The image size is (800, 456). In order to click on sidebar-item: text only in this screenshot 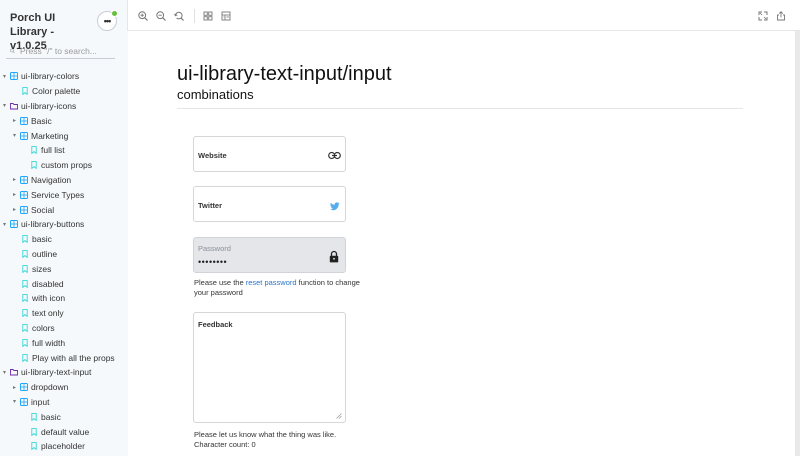, I will do `click(63, 313)`.